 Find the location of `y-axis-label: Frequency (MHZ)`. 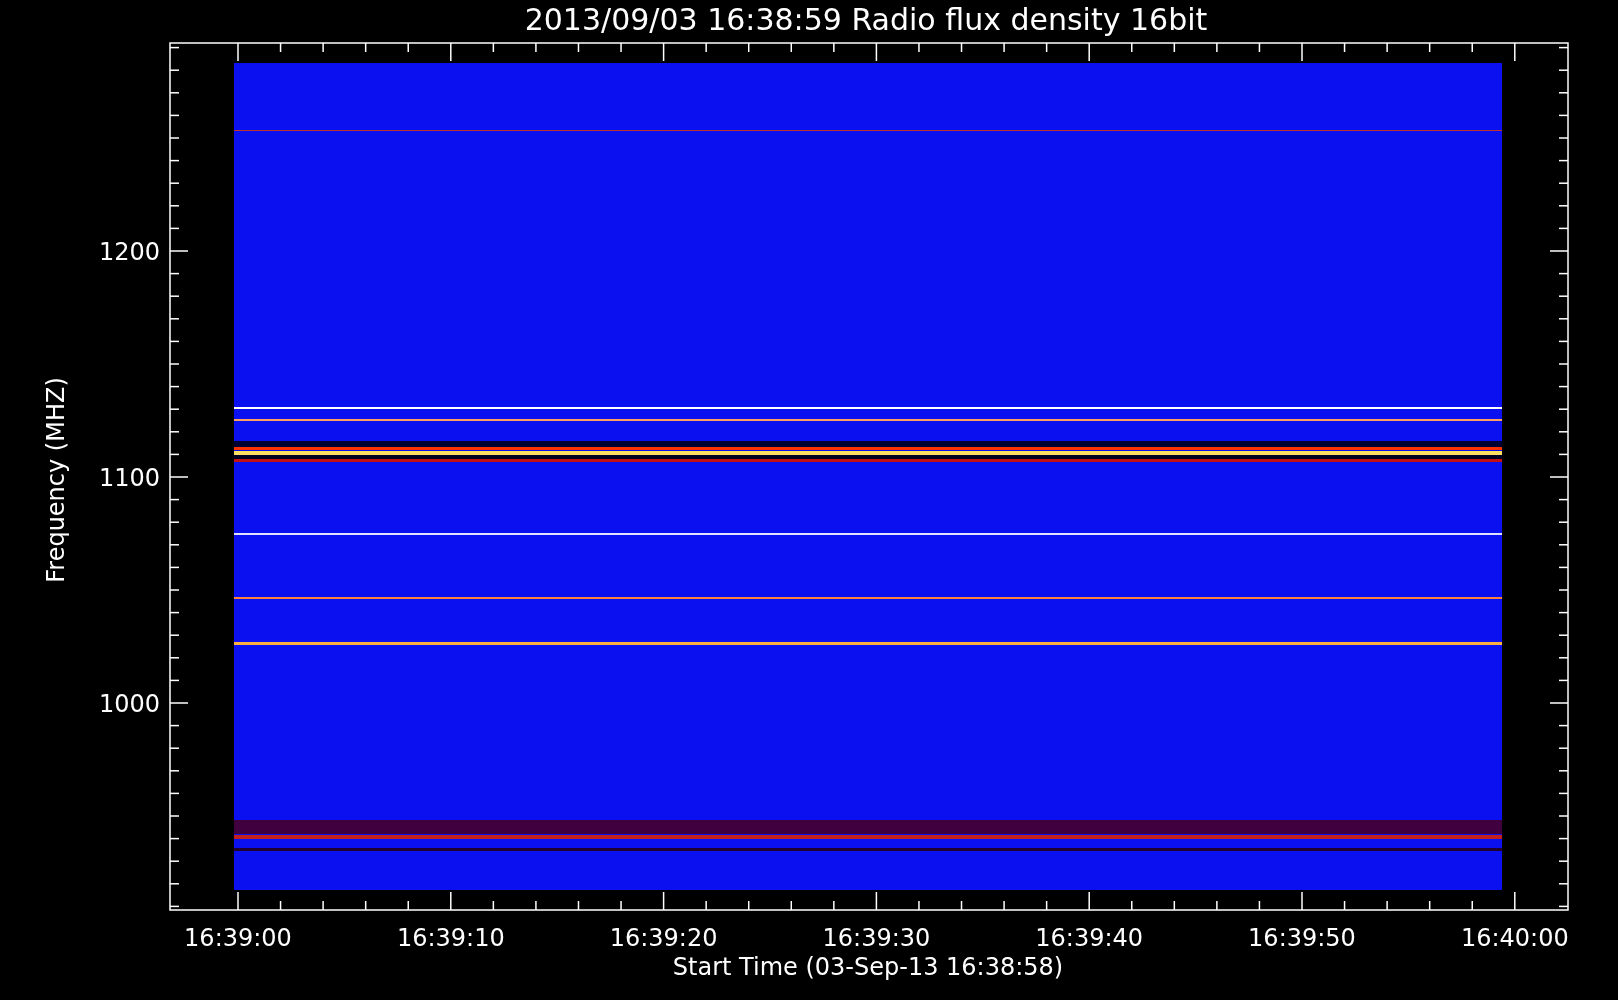

y-axis-label: Frequency (MHZ) is located at coordinates (56, 480).